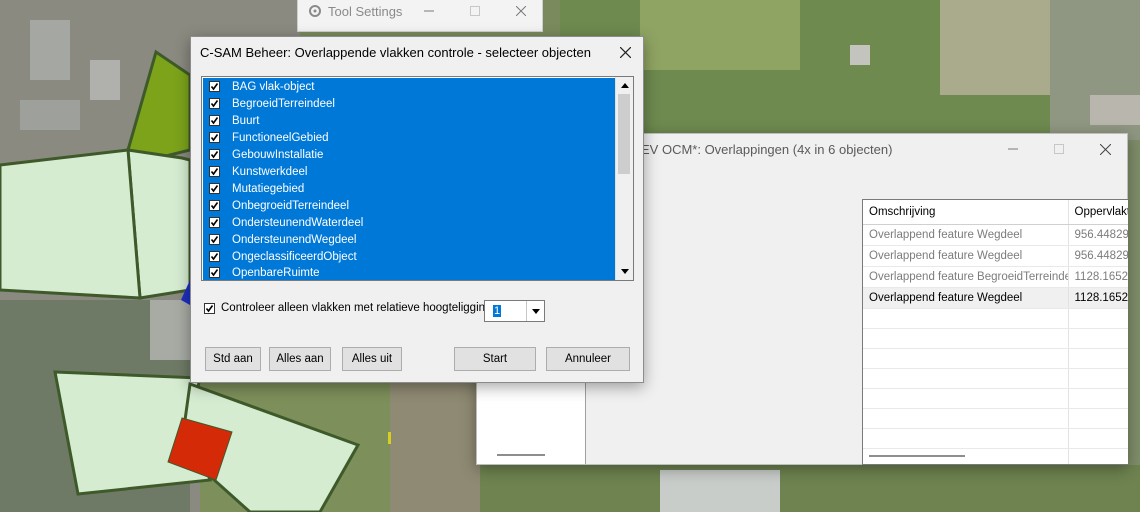 This screenshot has width=1140, height=512. I want to click on list-item: OpenbareRuimte, so click(409, 272).